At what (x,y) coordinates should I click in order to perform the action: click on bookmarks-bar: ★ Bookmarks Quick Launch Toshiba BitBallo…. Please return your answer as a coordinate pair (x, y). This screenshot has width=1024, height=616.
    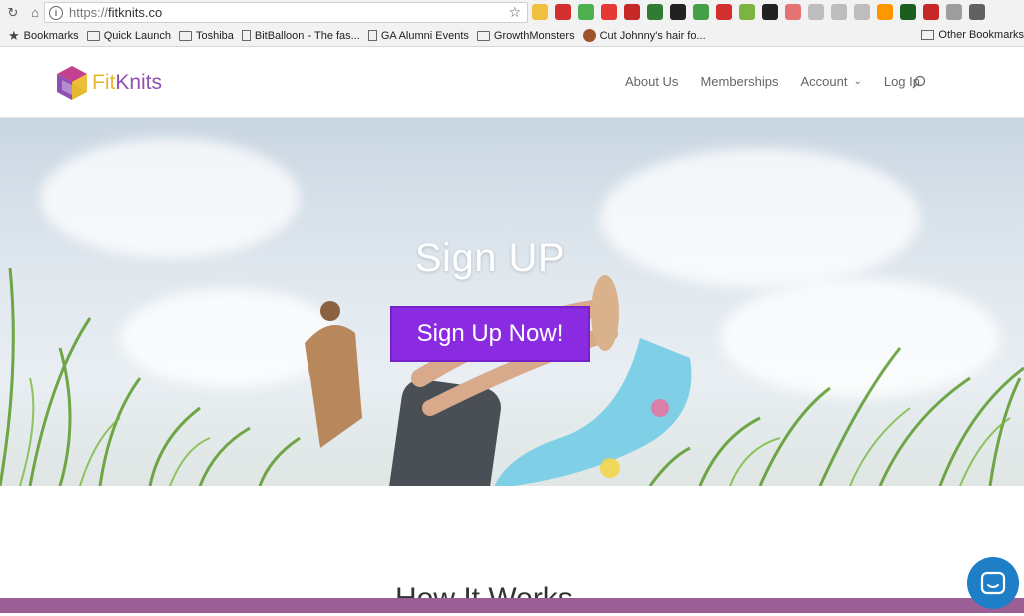
    Looking at the image, I should click on (512, 36).